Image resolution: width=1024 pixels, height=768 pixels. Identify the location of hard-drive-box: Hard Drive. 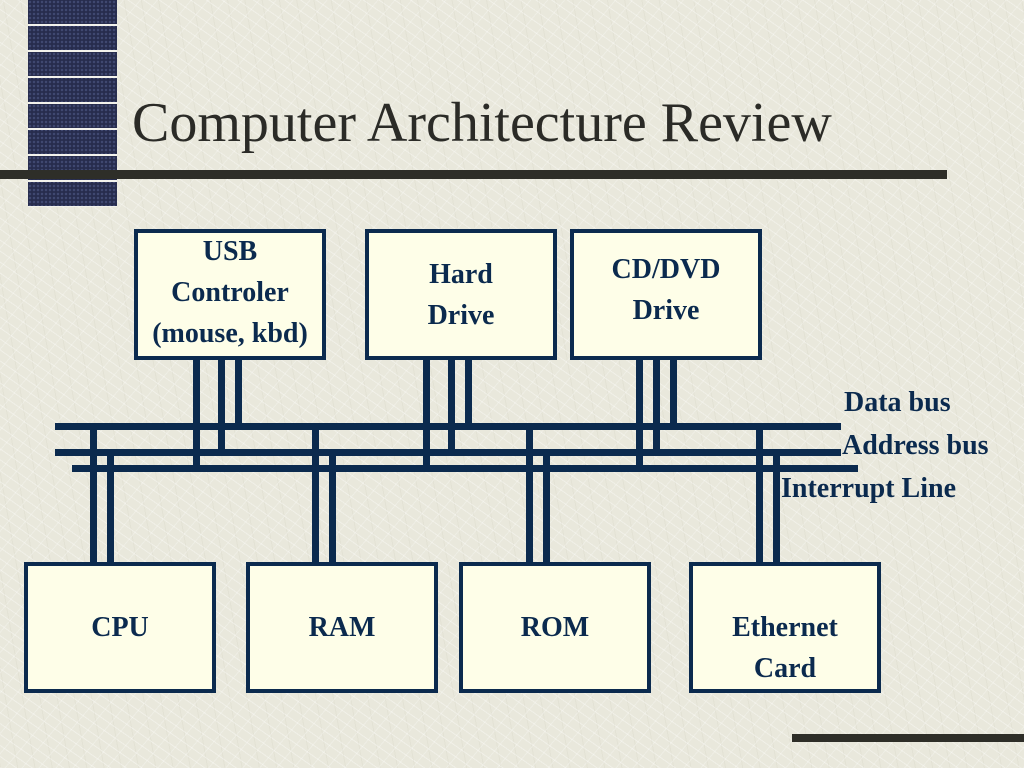
(461, 294).